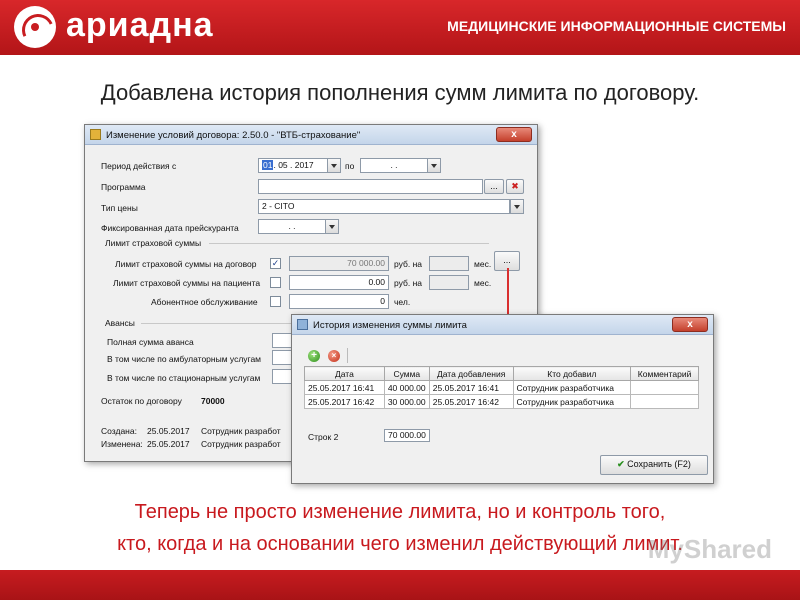  What do you see at coordinates (347, 355) in the screenshot?
I see `toolbar-separator` at bounding box center [347, 355].